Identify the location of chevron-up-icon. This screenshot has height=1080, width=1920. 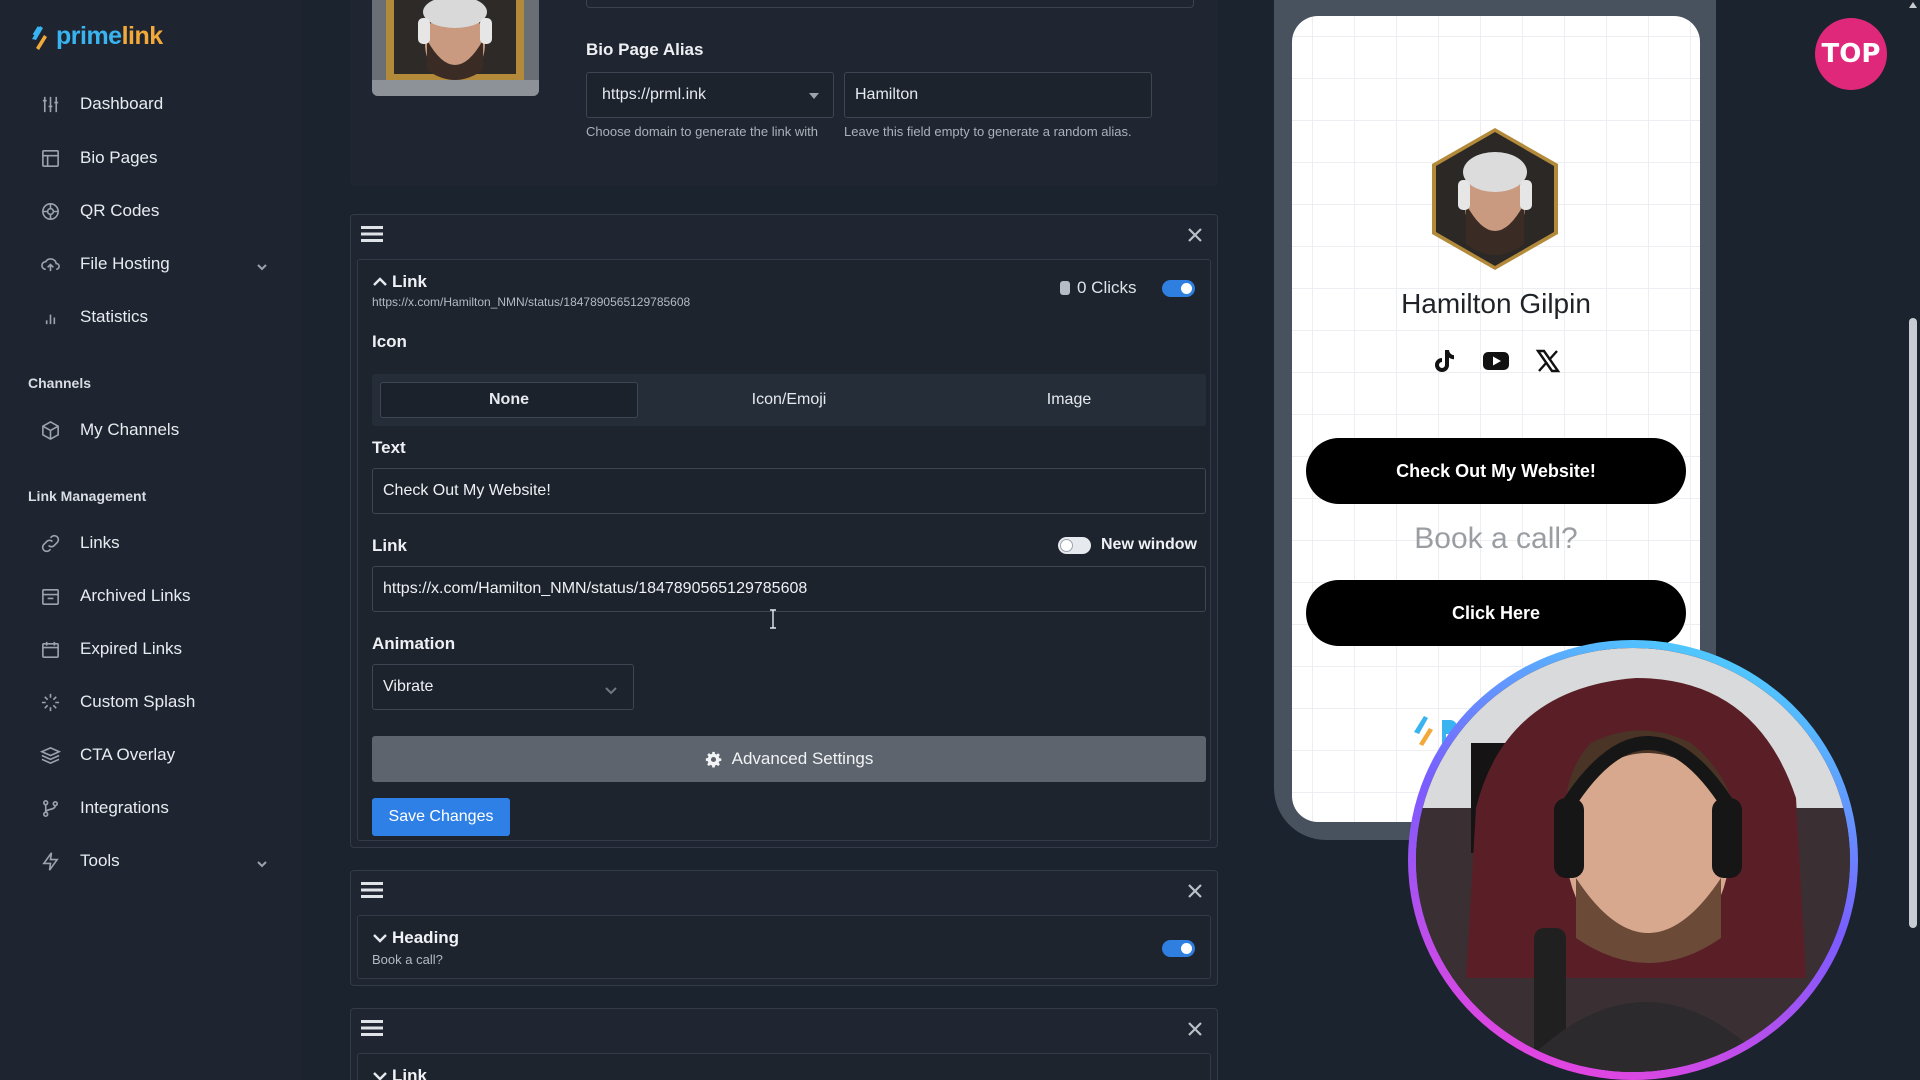
(380, 282).